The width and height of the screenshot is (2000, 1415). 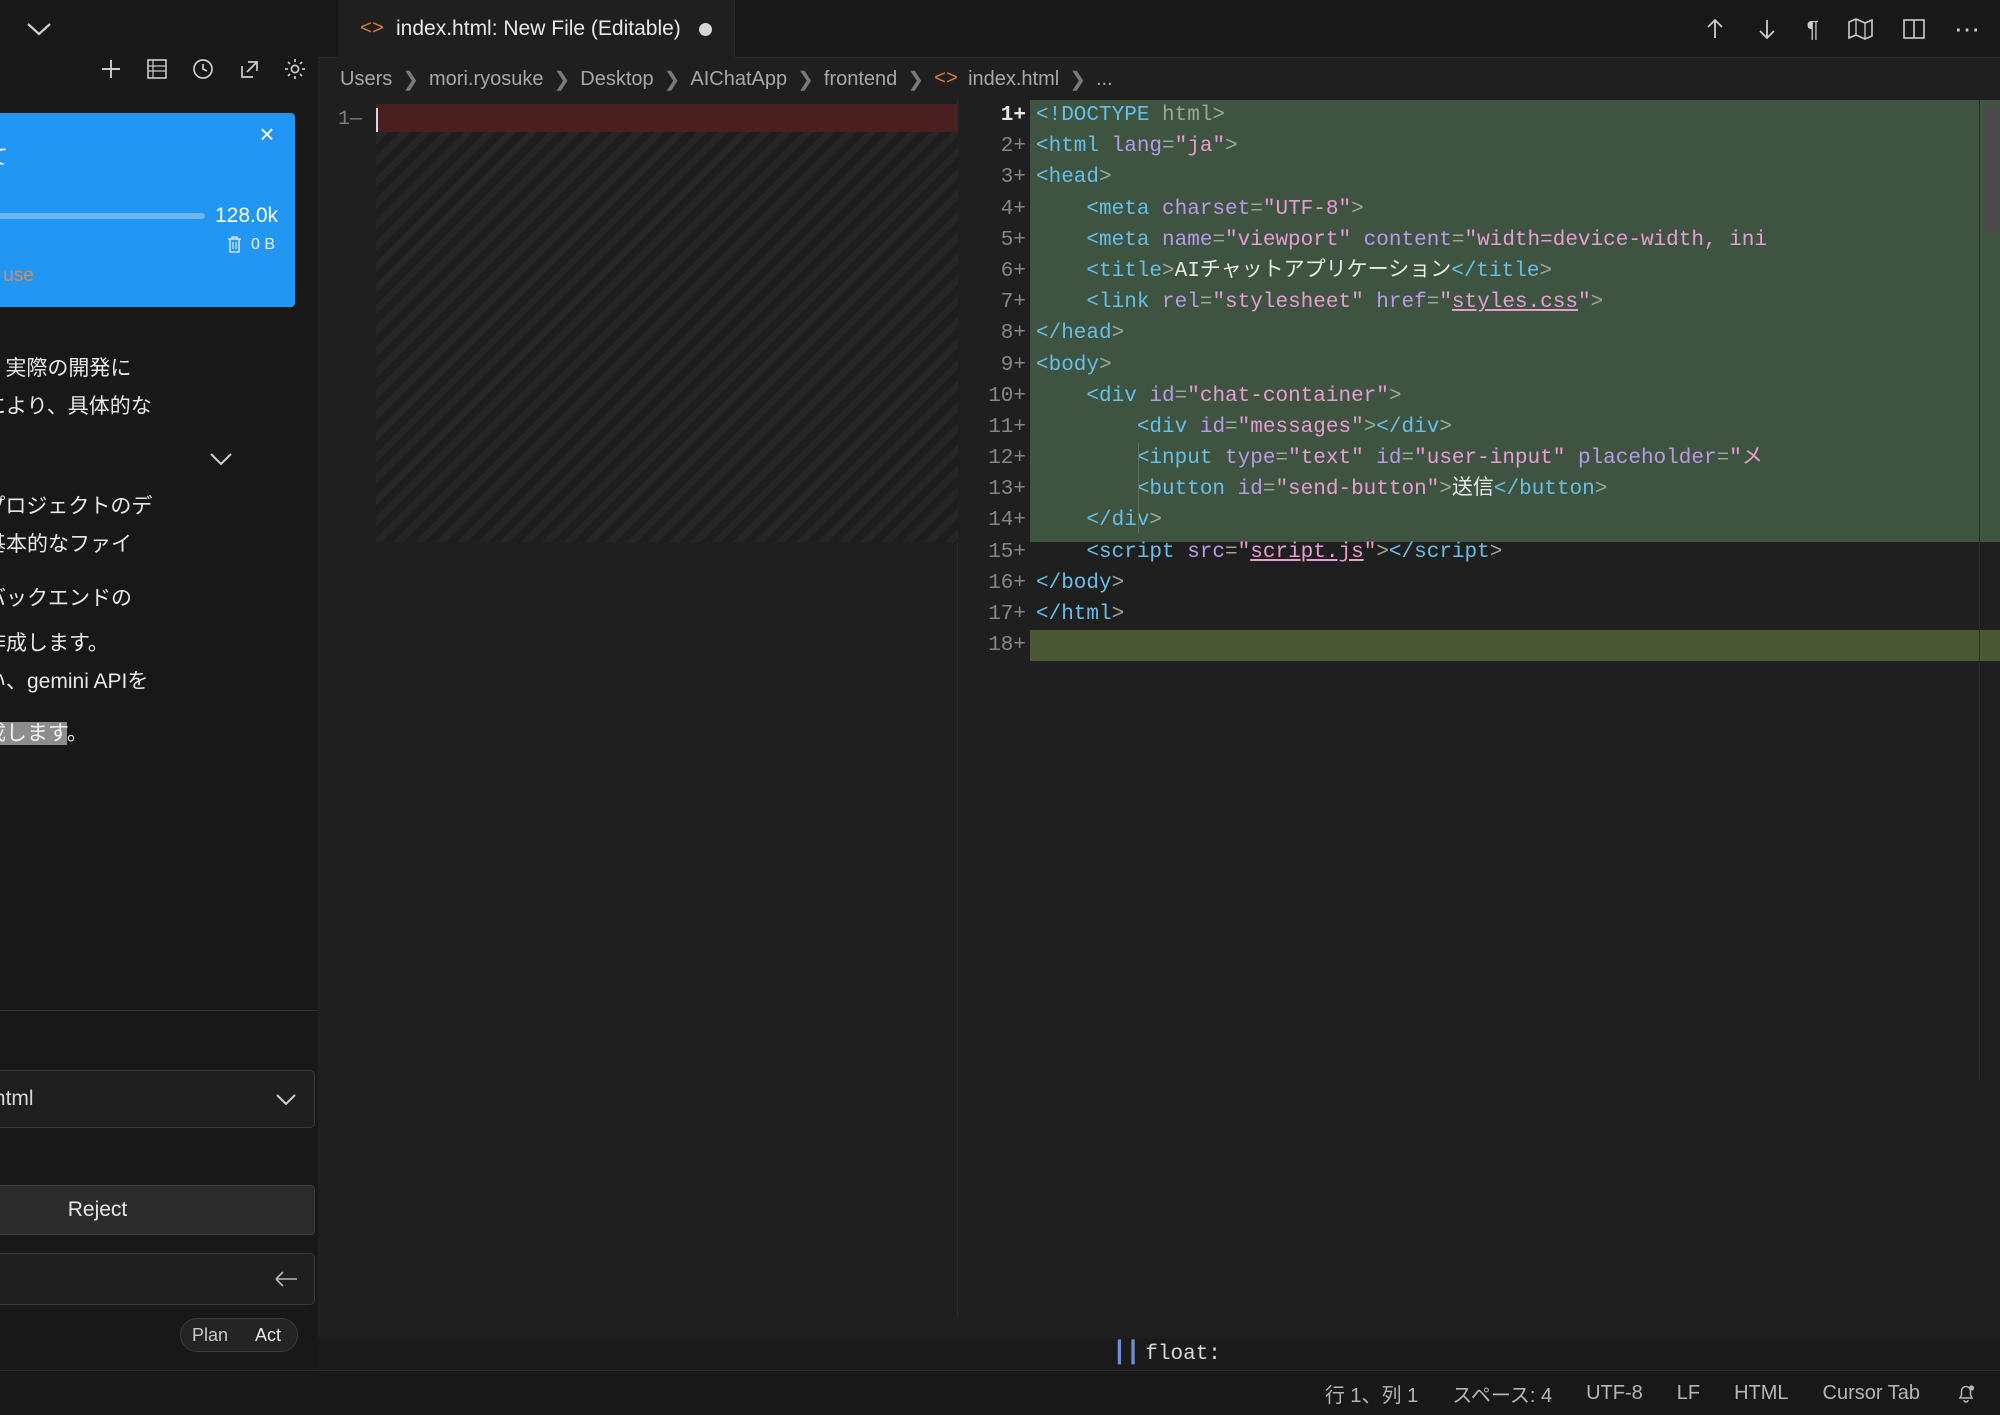 I want to click on chat-input, so click(x=157, y=1279).